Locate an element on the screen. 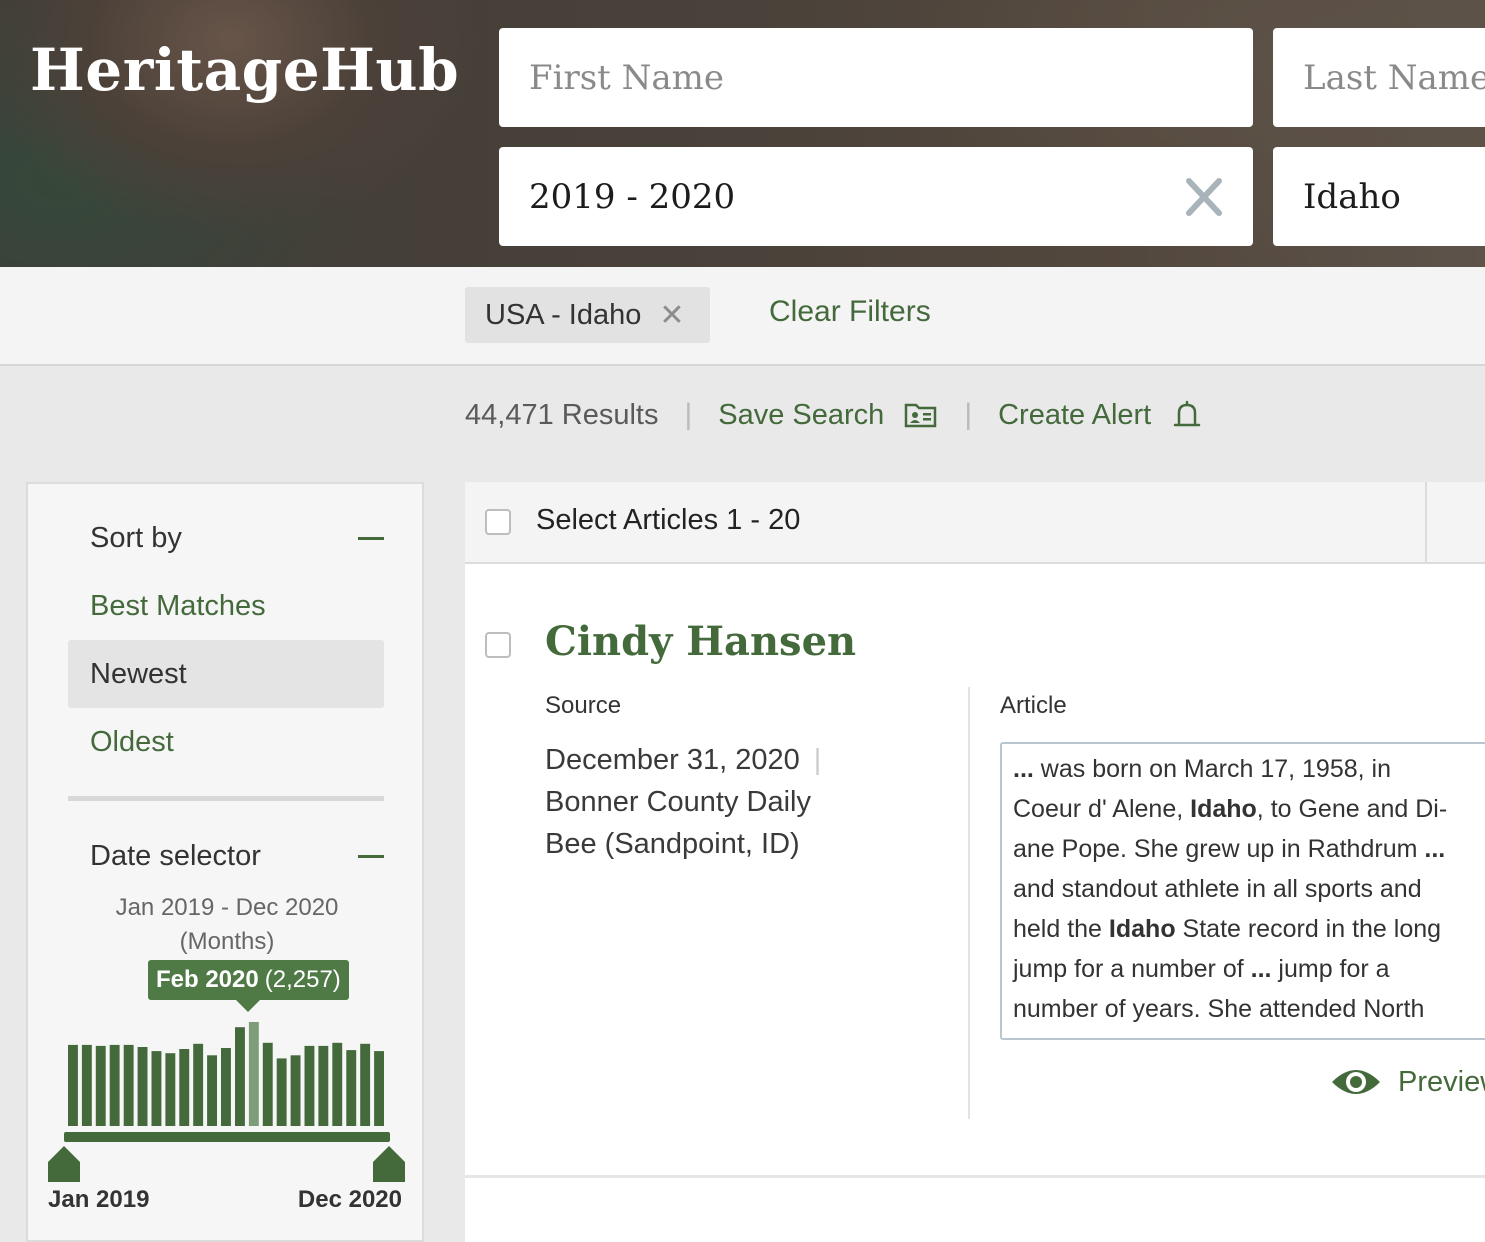  range-start-handle is located at coordinates (64, 1164).